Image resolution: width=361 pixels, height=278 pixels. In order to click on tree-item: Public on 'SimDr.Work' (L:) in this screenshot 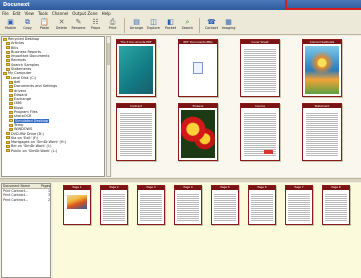, I will do `click(53, 151)`.